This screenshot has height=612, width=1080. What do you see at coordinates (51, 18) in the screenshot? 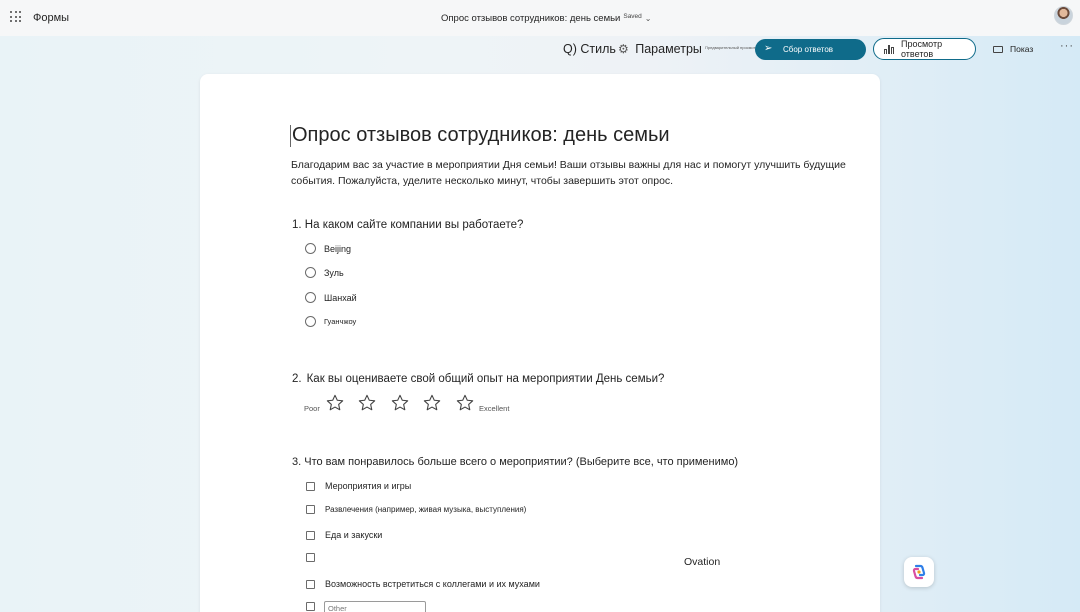
I see `app-name: Формы` at bounding box center [51, 18].